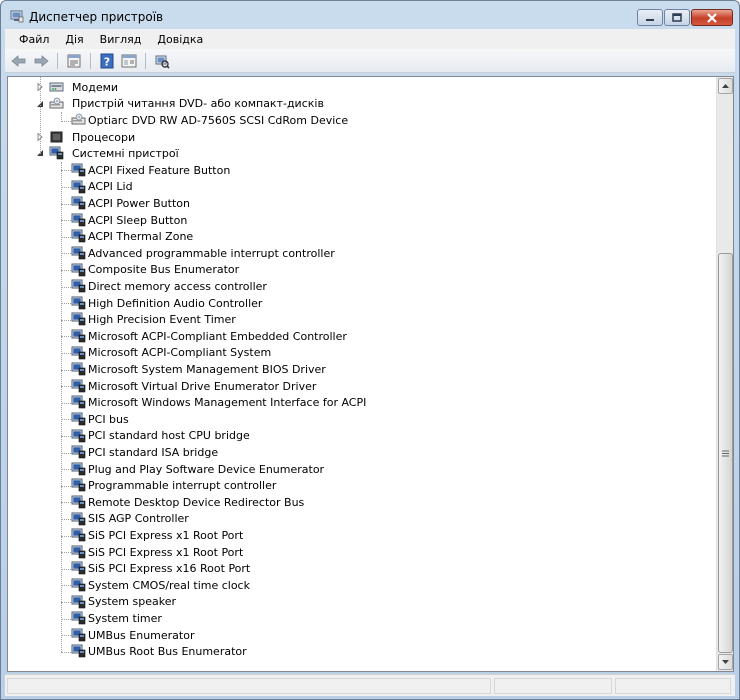  What do you see at coordinates (358, 519) in the screenshot?
I see `device-item: SIS AGP Controller` at bounding box center [358, 519].